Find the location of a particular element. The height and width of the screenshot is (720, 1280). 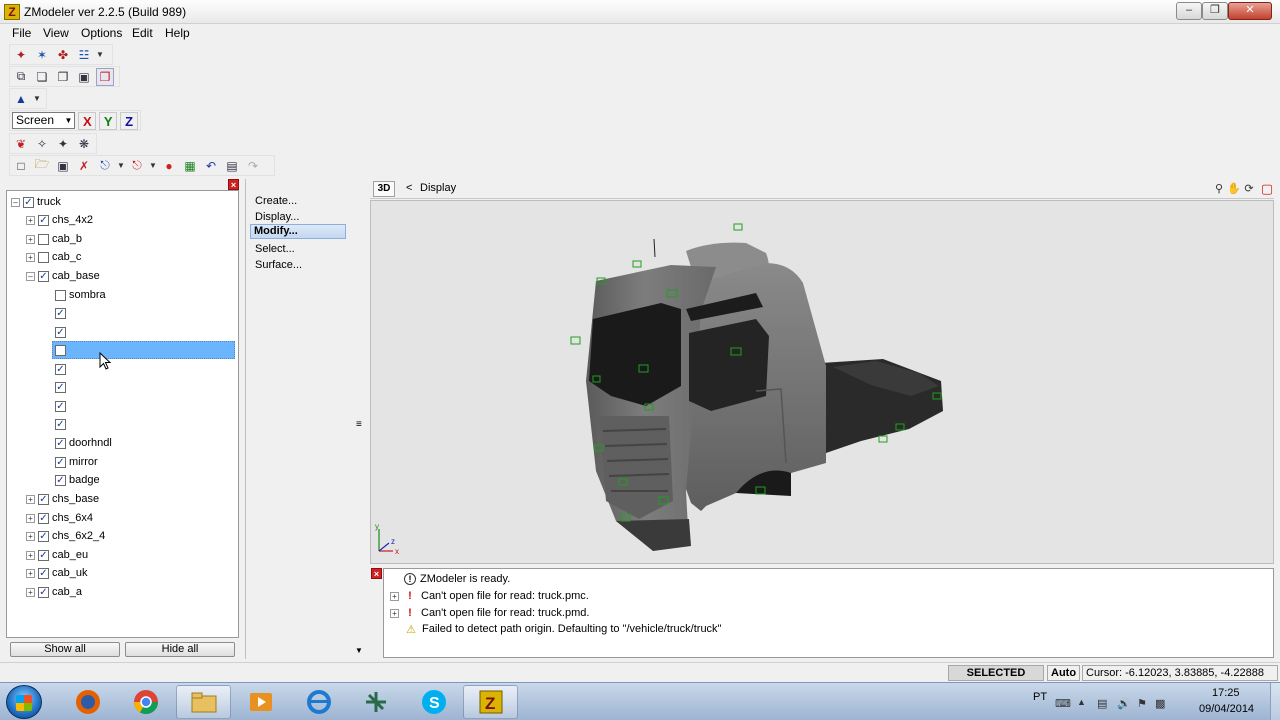

menu-help: Help is located at coordinates (177, 33).